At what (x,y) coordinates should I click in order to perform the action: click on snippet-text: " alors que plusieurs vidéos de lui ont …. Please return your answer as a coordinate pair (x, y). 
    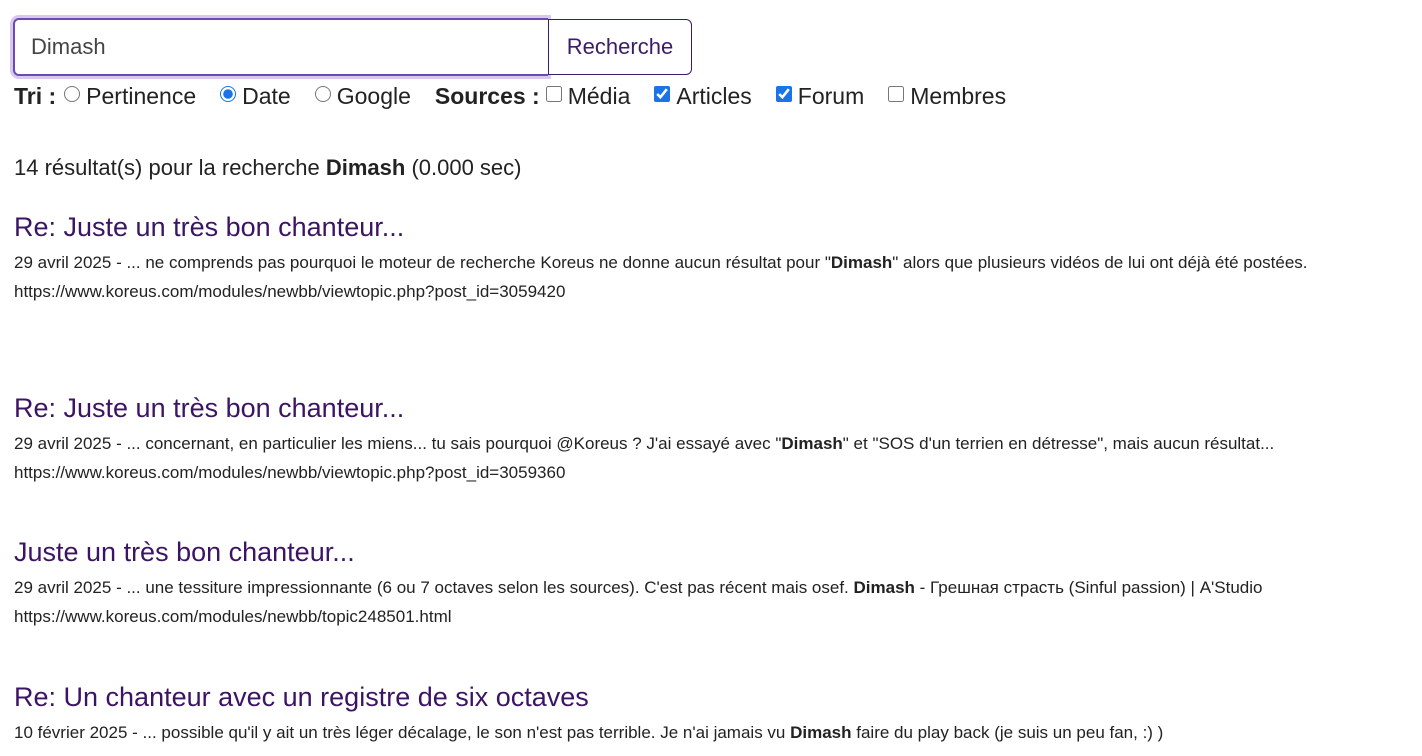
    Looking at the image, I should click on (1100, 262).